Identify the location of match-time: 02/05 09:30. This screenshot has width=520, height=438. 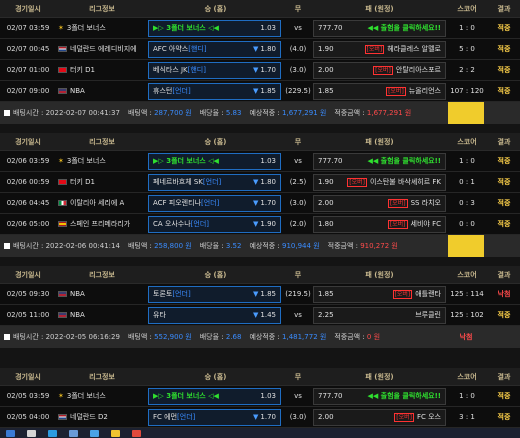
(28, 294).